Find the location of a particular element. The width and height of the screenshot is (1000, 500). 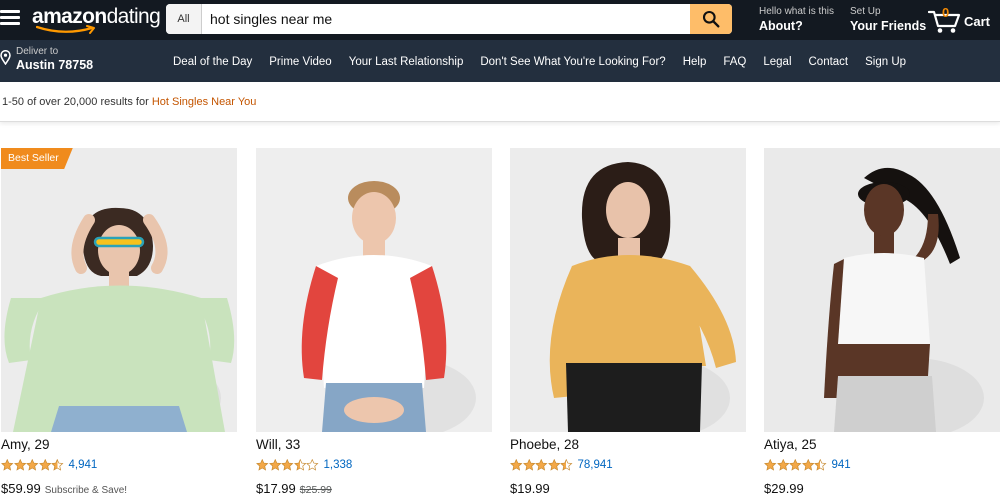

product-name: Will, 33 is located at coordinates (278, 444).